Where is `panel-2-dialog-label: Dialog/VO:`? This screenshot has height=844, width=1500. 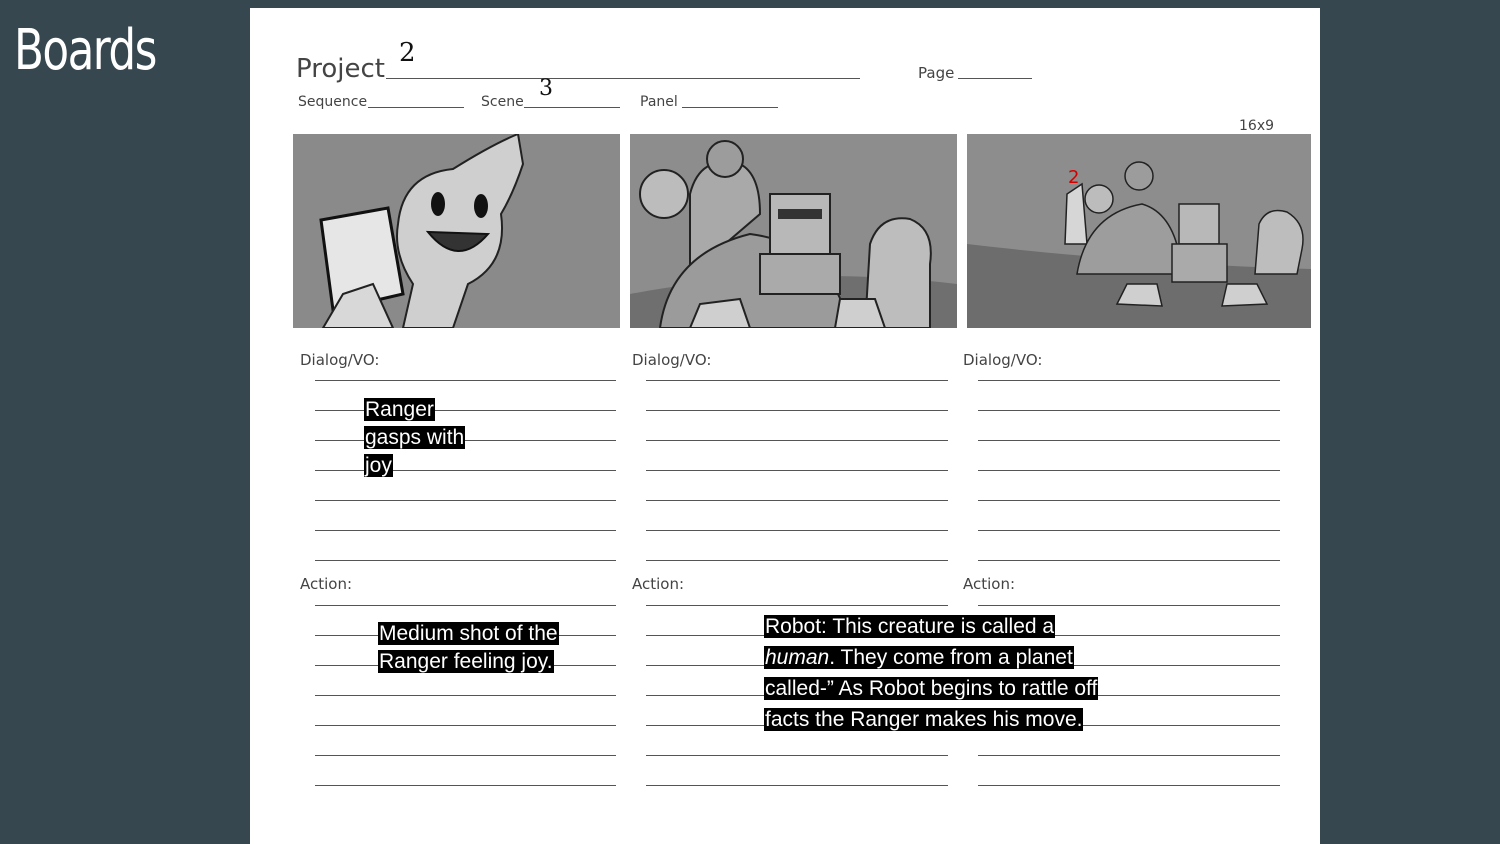
panel-2-dialog-label: Dialog/VO: is located at coordinates (672, 360).